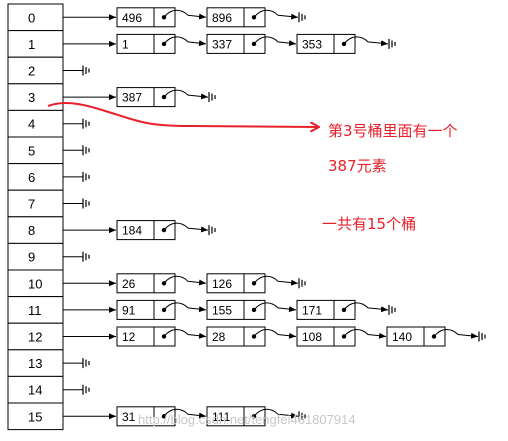 The image size is (508, 441). Describe the element at coordinates (369, 224) in the screenshot. I see `annotation-total: 一共有15个桶` at that location.